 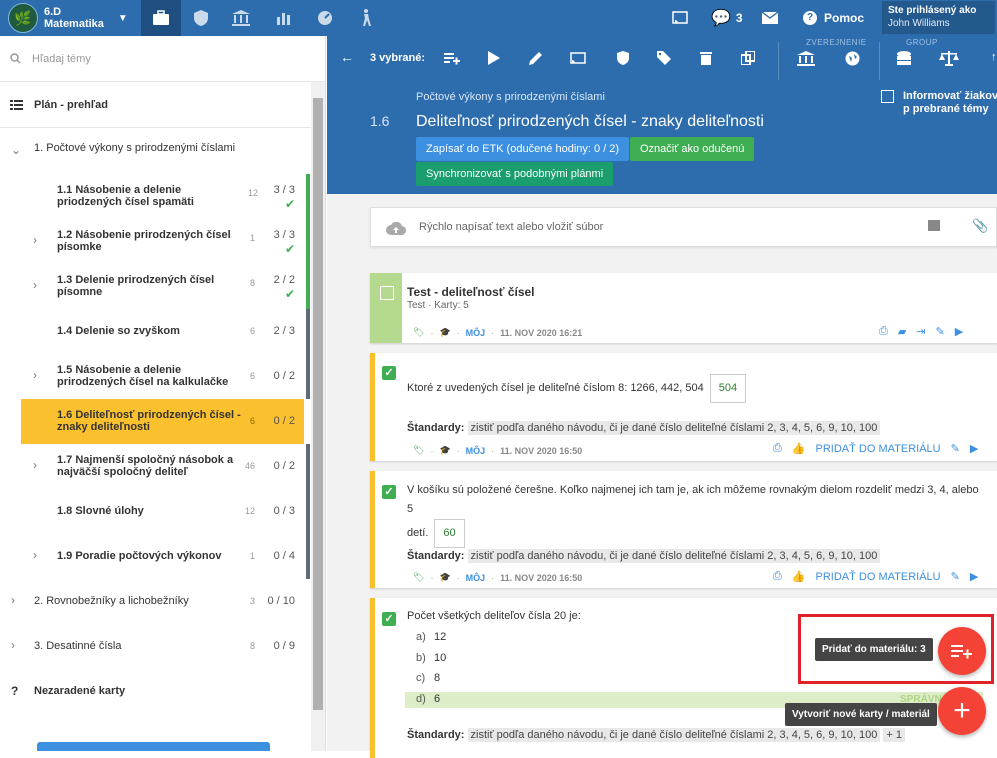 I want to click on cloud-upload-icon, so click(x=396, y=228).